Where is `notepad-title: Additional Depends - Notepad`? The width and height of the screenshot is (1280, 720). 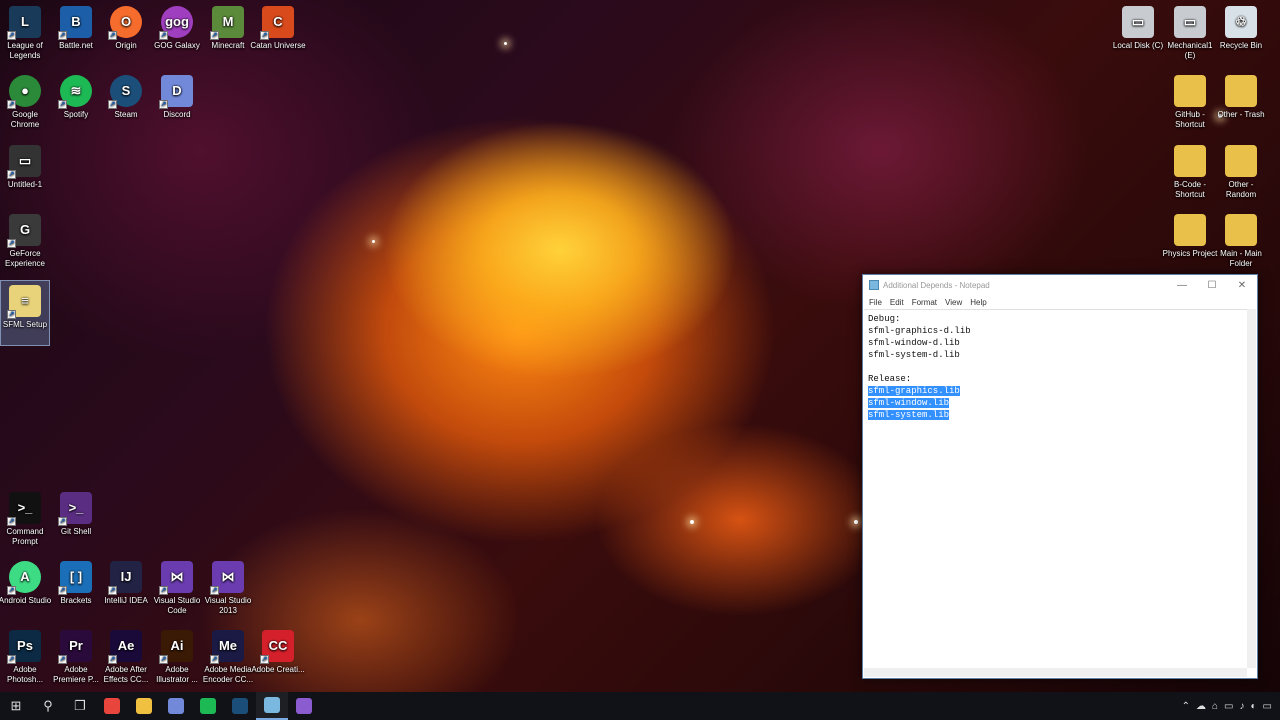
notepad-title: Additional Depends - Notepad is located at coordinates (936, 285).